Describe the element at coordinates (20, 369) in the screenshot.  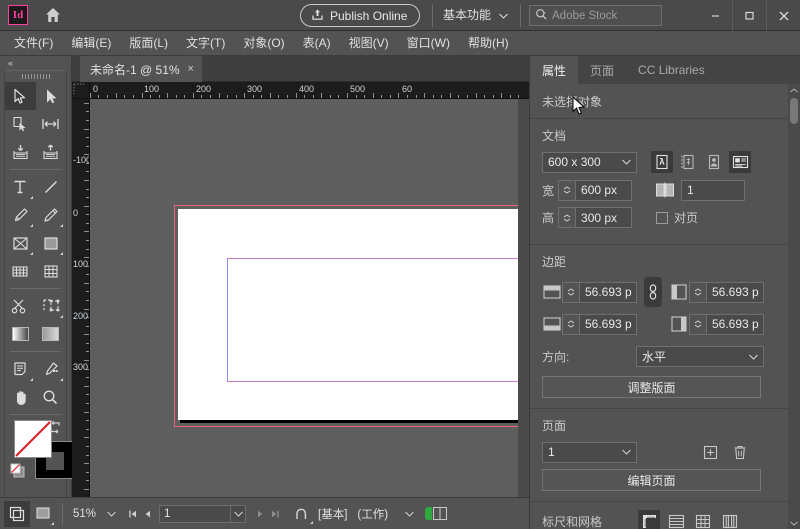
I see `note-tool` at that location.